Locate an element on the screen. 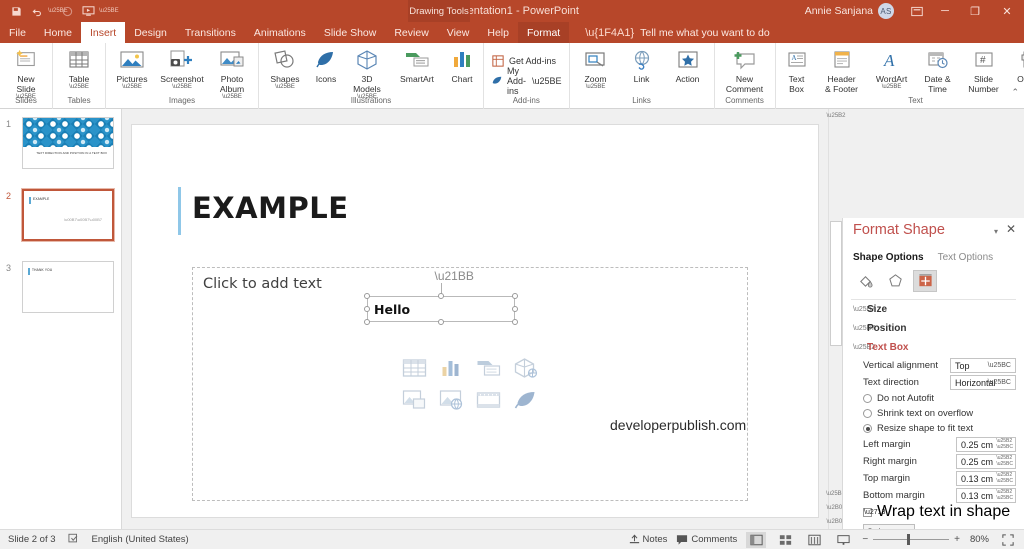 This screenshot has height=549, width=1024. save-icon is located at coordinates (16, 11).